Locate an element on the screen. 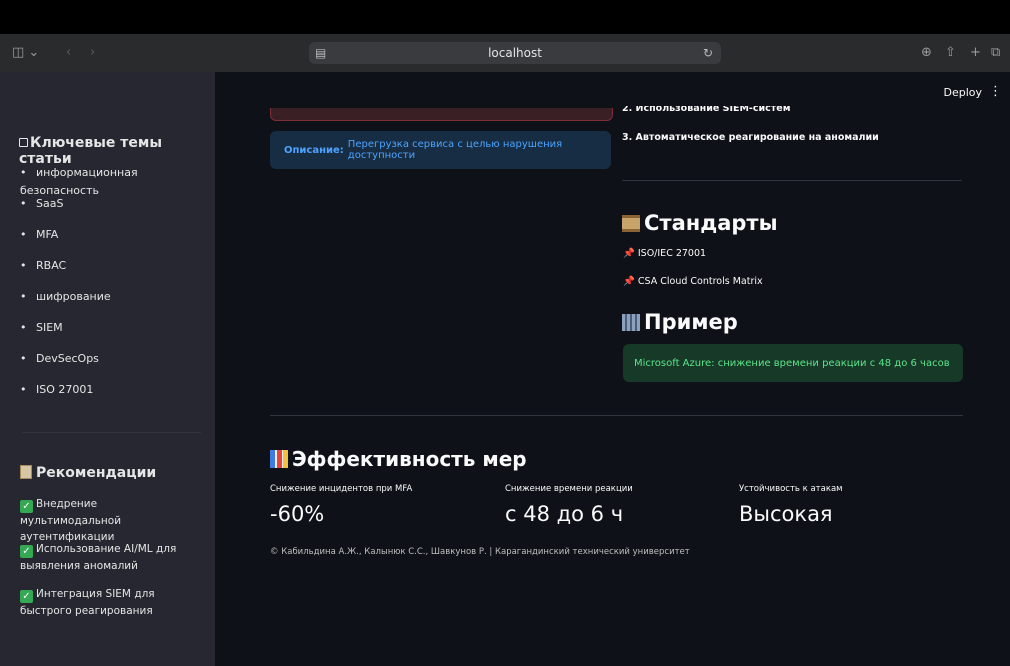 This screenshot has width=1010, height=666. example-heading: Пример is located at coordinates (680, 322).